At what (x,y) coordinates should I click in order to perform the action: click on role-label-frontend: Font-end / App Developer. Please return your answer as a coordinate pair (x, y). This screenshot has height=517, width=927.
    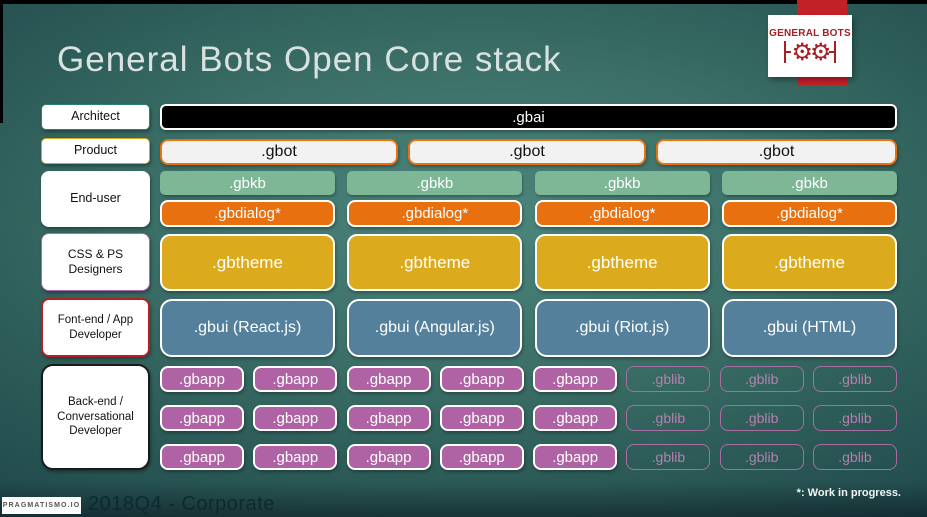
    Looking at the image, I should click on (95, 327).